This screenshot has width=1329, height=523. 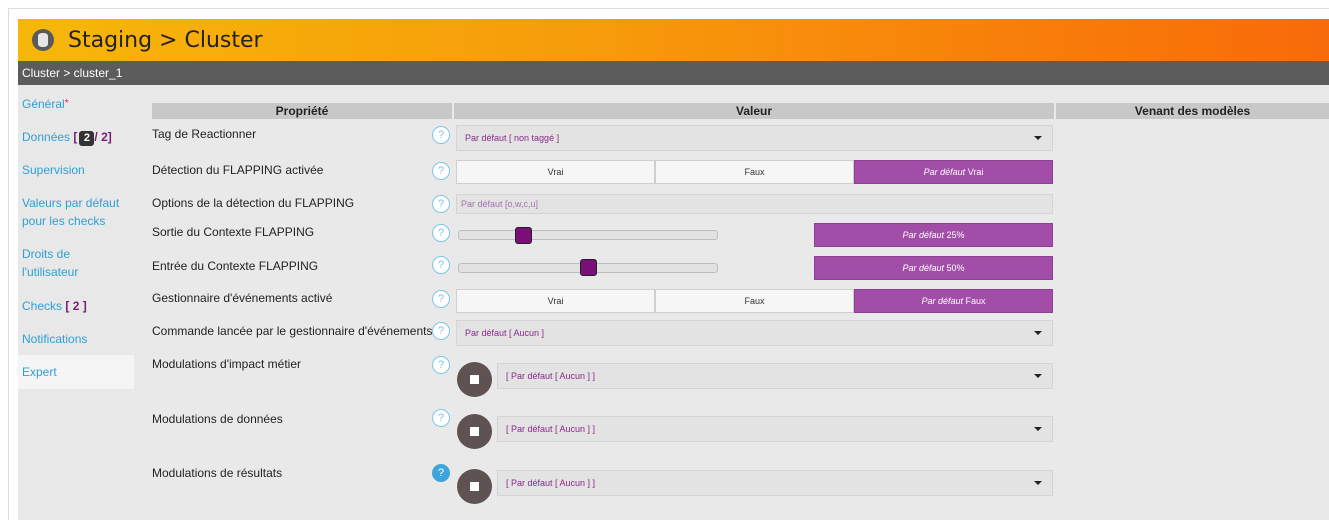 I want to click on entree-default-button: Par défaut 50%, so click(x=933, y=268).